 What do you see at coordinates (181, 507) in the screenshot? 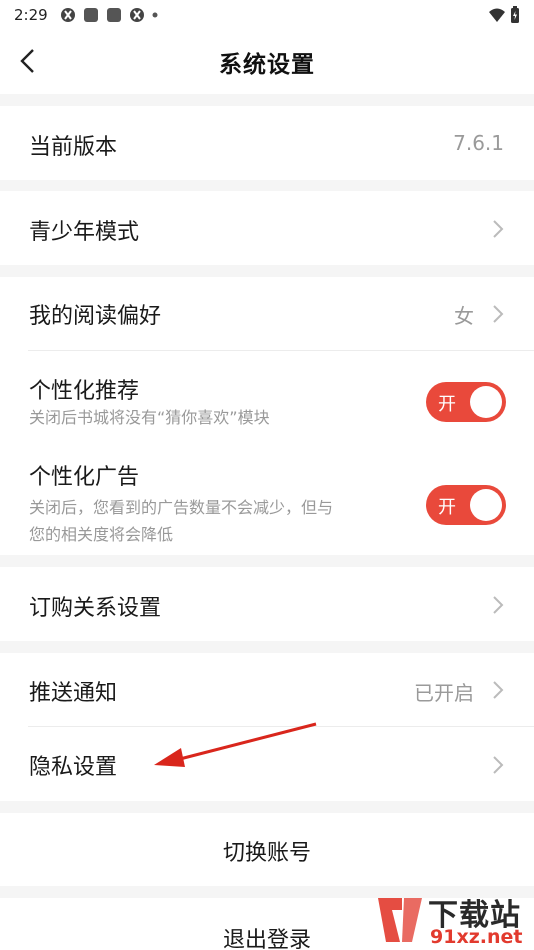
I see `personal-ads-desc-line1: 关闭后，您看到的广告数量不会减少，但与` at bounding box center [181, 507].